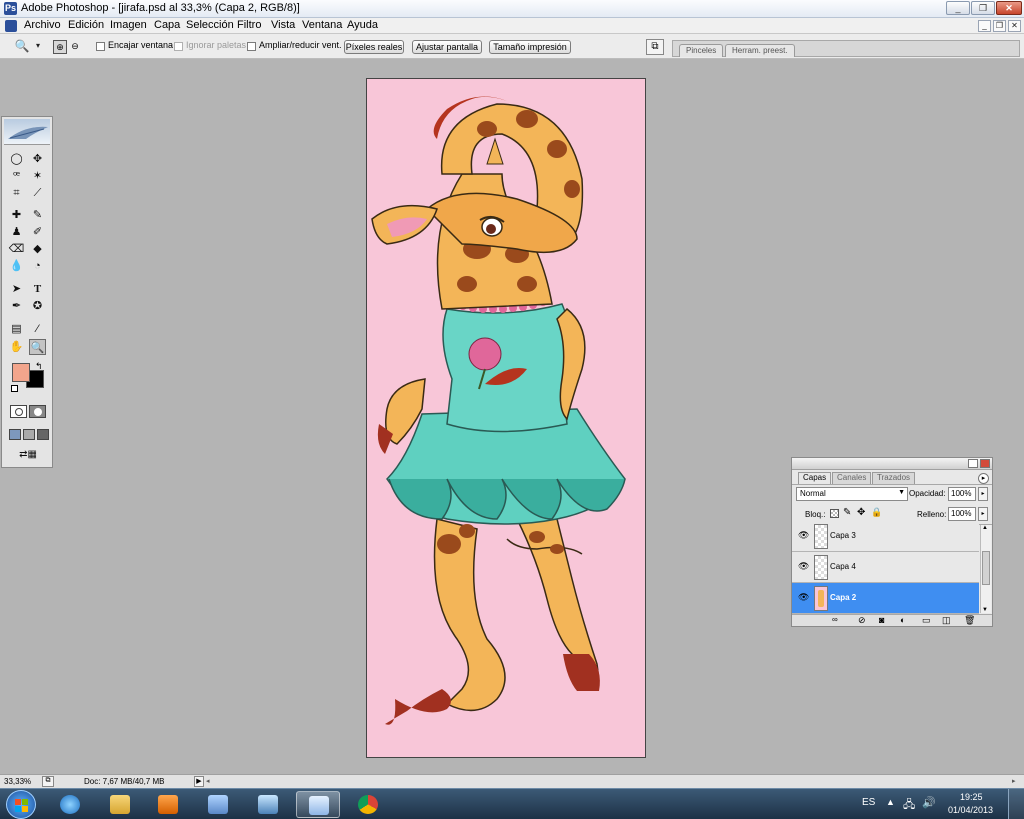  Describe the element at coordinates (16, 159) in the screenshot. I see `marquee-tool-icon: ◯` at that location.